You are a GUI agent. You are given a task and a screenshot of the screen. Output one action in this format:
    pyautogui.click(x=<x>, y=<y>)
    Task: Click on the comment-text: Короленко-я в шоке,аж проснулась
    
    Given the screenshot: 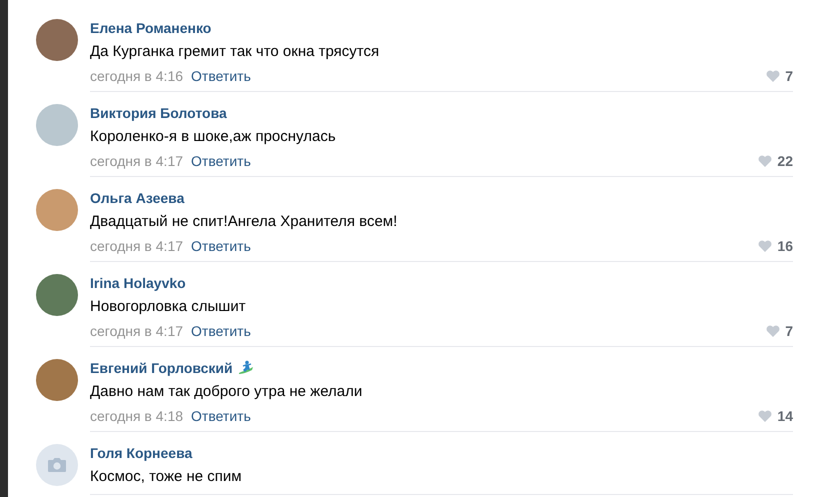 What is the action you would take?
    pyautogui.click(x=213, y=137)
    